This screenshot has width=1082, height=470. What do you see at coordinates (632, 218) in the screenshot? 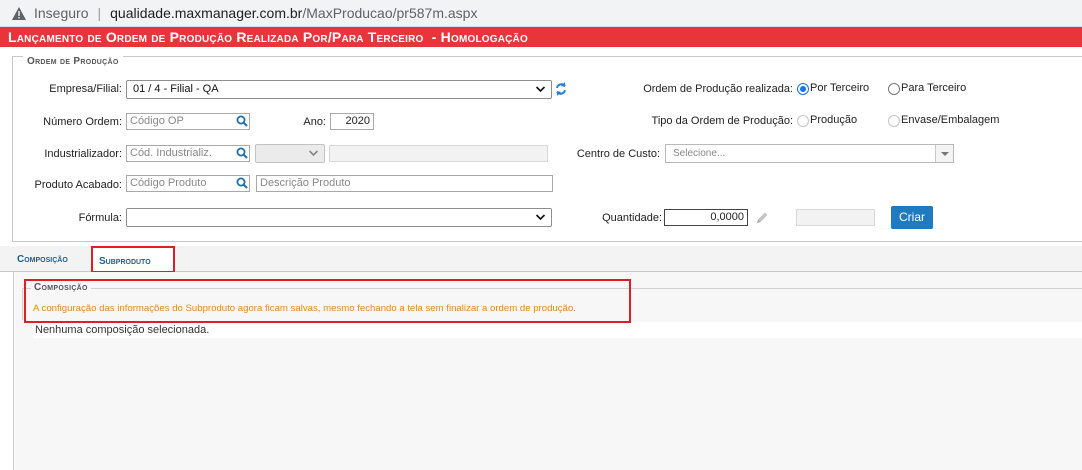
I see `quantidade-label: Quantidade:` at bounding box center [632, 218].